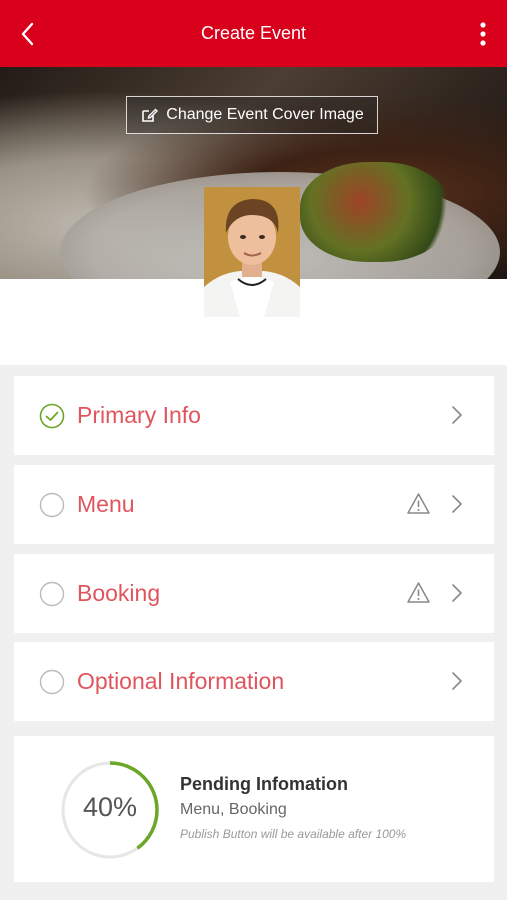 The height and width of the screenshot is (900, 507). I want to click on edit-icon, so click(150, 115).